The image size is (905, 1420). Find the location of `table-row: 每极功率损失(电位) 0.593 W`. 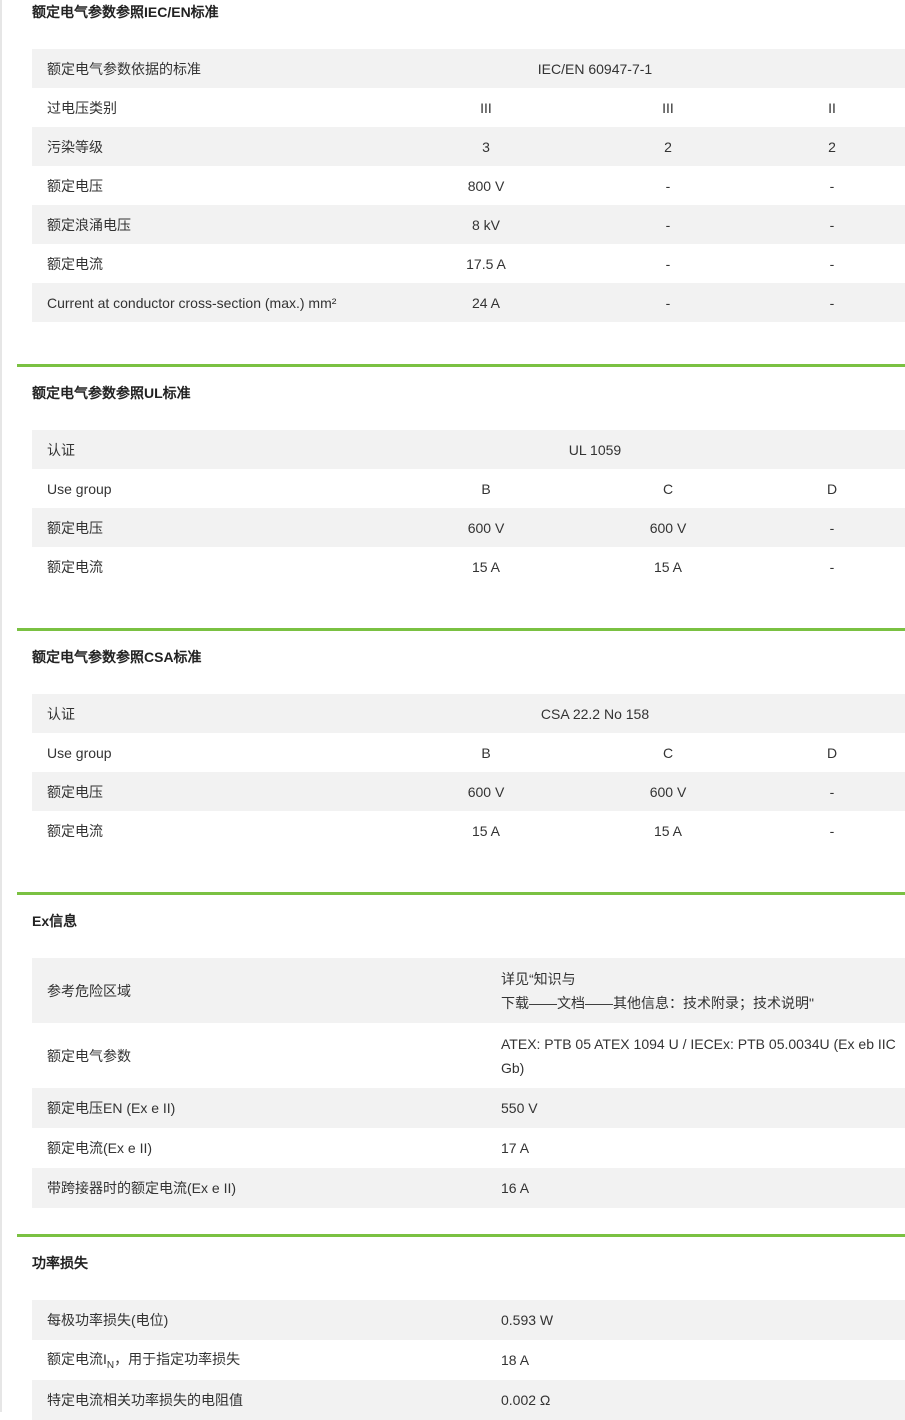

table-row: 每极功率损失(电位) 0.593 W is located at coordinates (468, 1320).